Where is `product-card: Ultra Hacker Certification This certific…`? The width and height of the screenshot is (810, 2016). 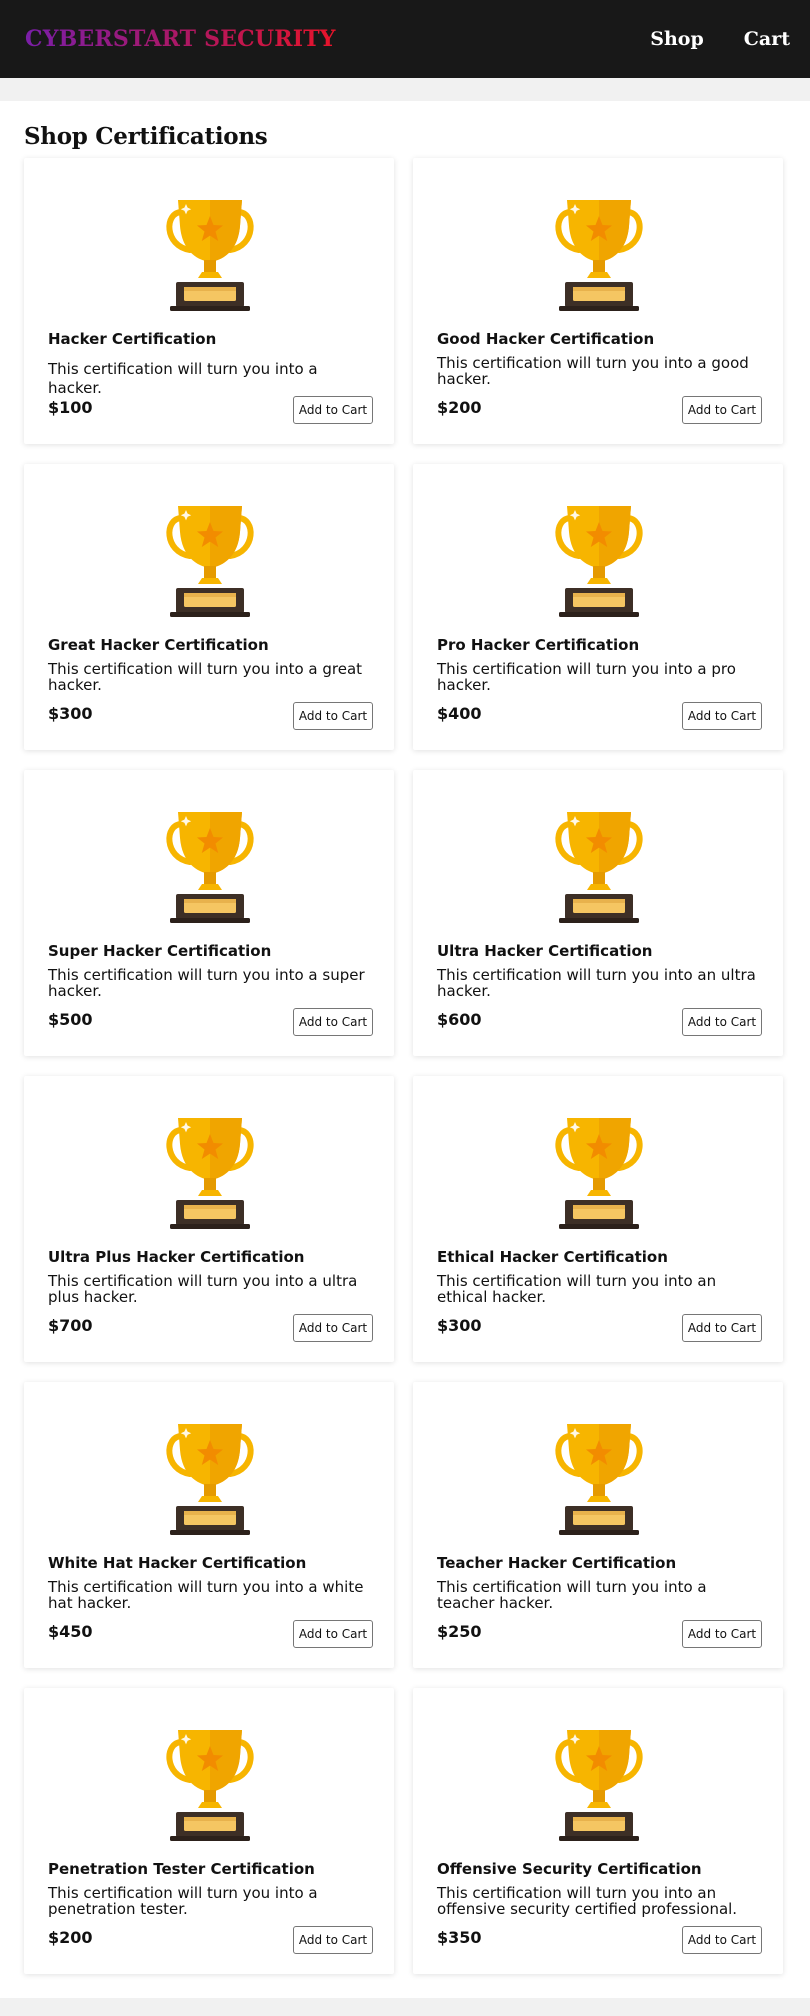 product-card: Ultra Hacker Certification This certific… is located at coordinates (598, 913).